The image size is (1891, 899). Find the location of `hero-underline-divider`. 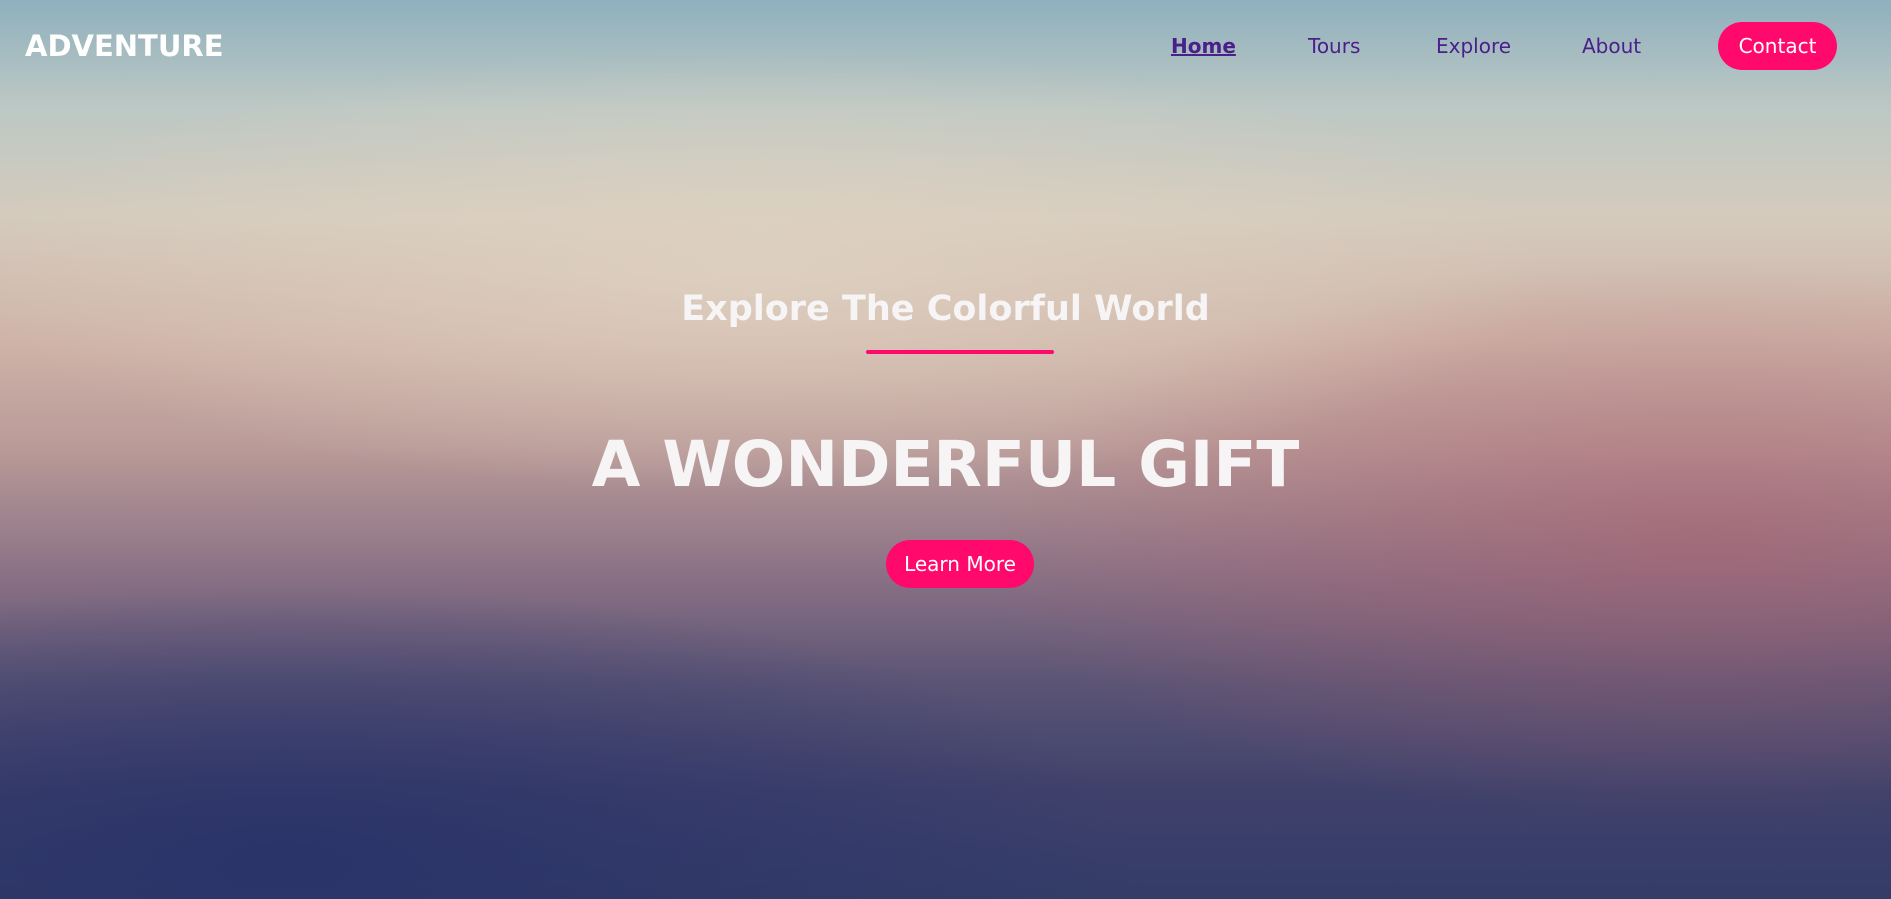

hero-underline-divider is located at coordinates (960, 352).